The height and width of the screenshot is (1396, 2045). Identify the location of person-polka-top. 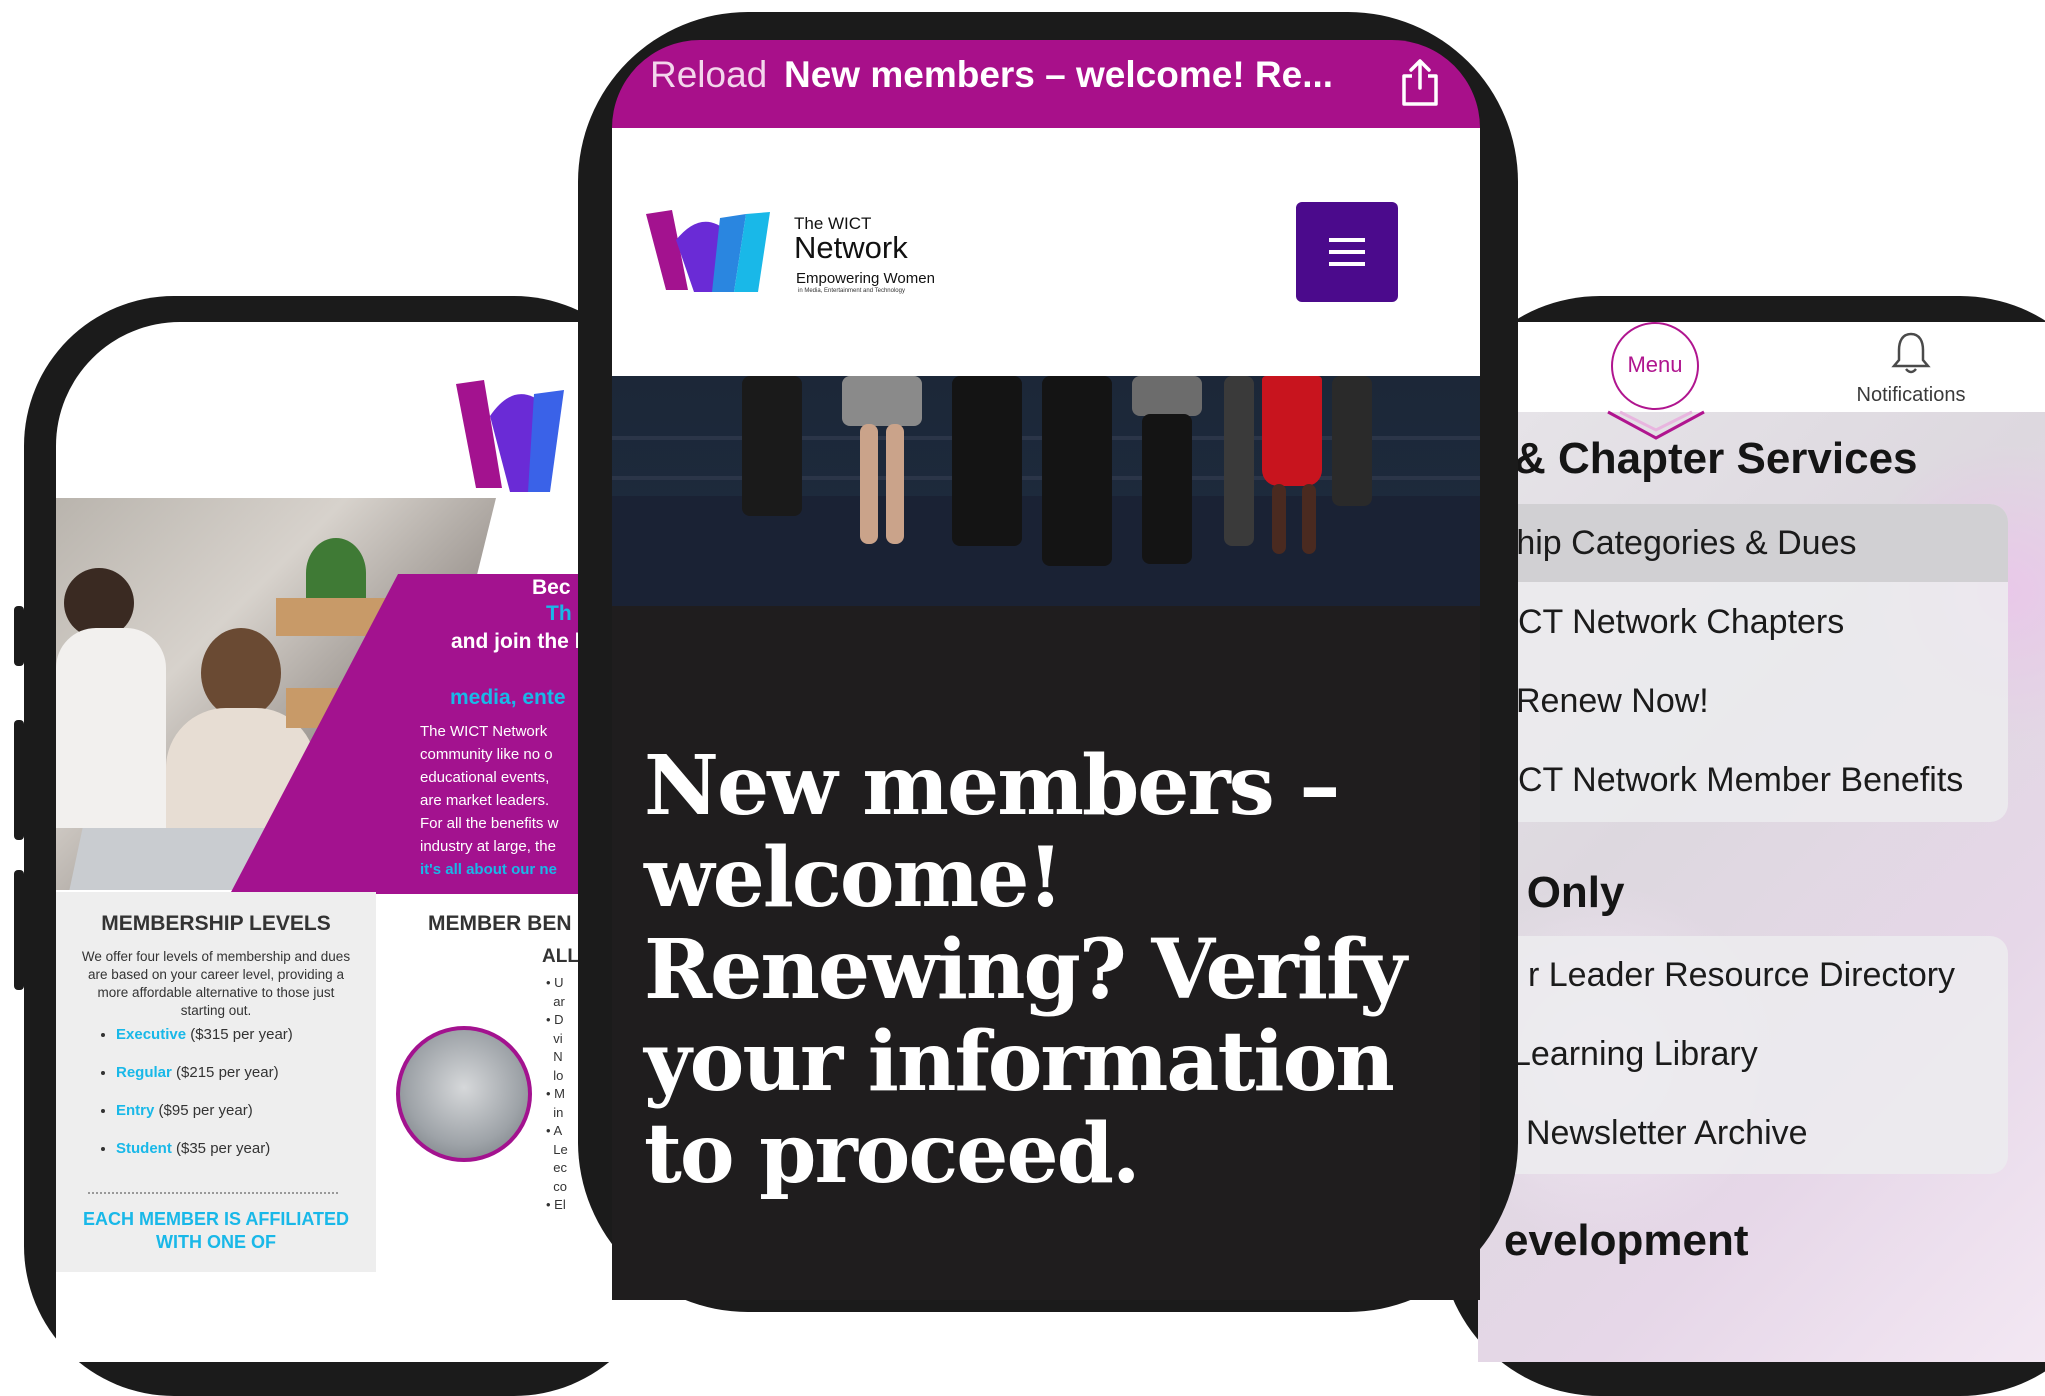
(111, 728).